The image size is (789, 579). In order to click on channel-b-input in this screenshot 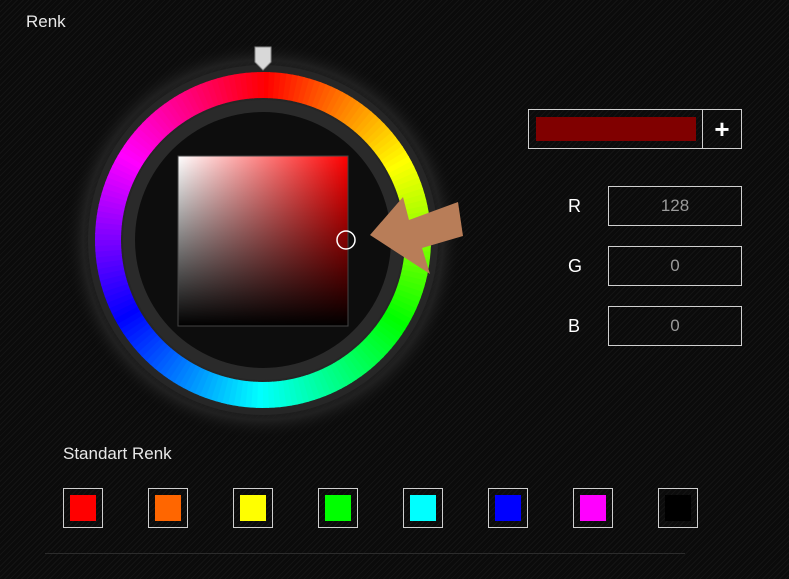, I will do `click(675, 326)`.